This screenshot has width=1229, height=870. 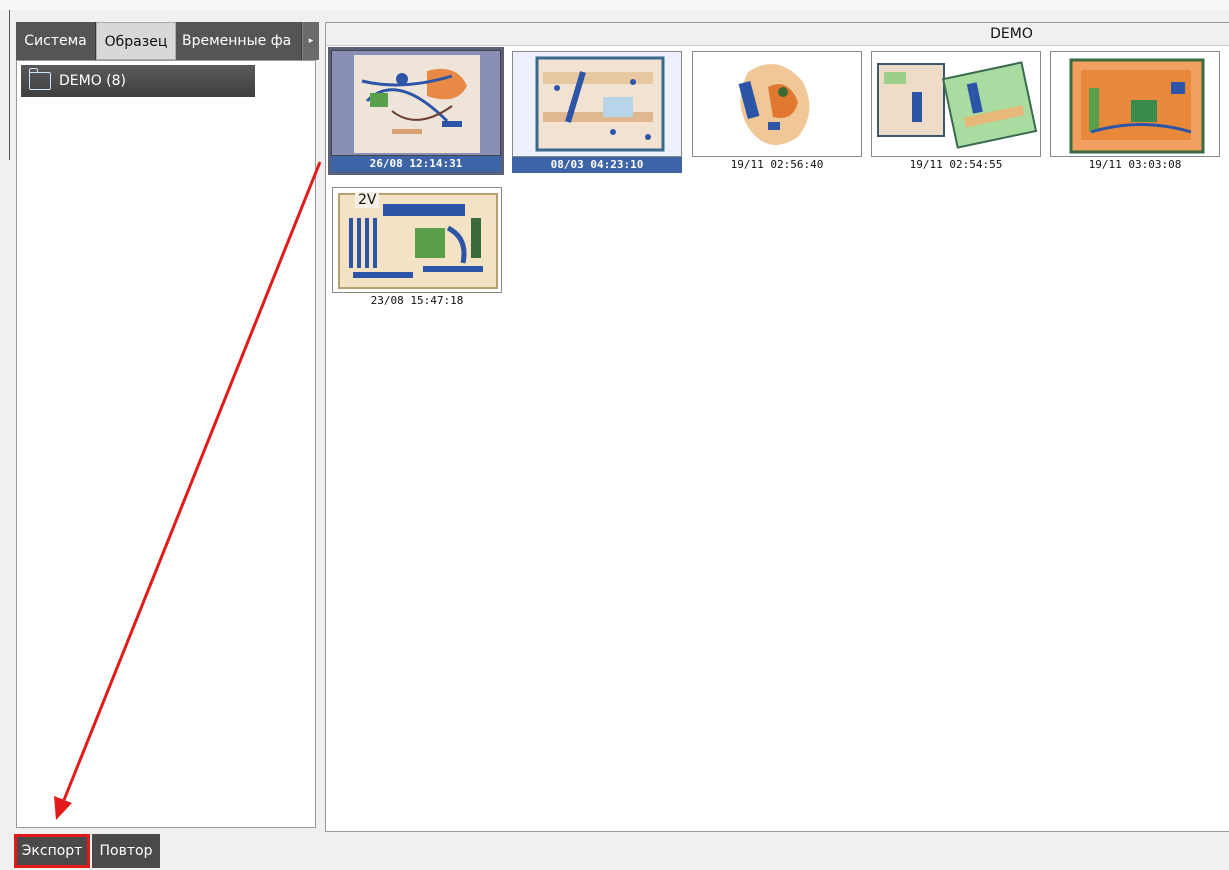 I want to click on thumbnail-caption: 19/11 02:56:40, so click(x=777, y=164).